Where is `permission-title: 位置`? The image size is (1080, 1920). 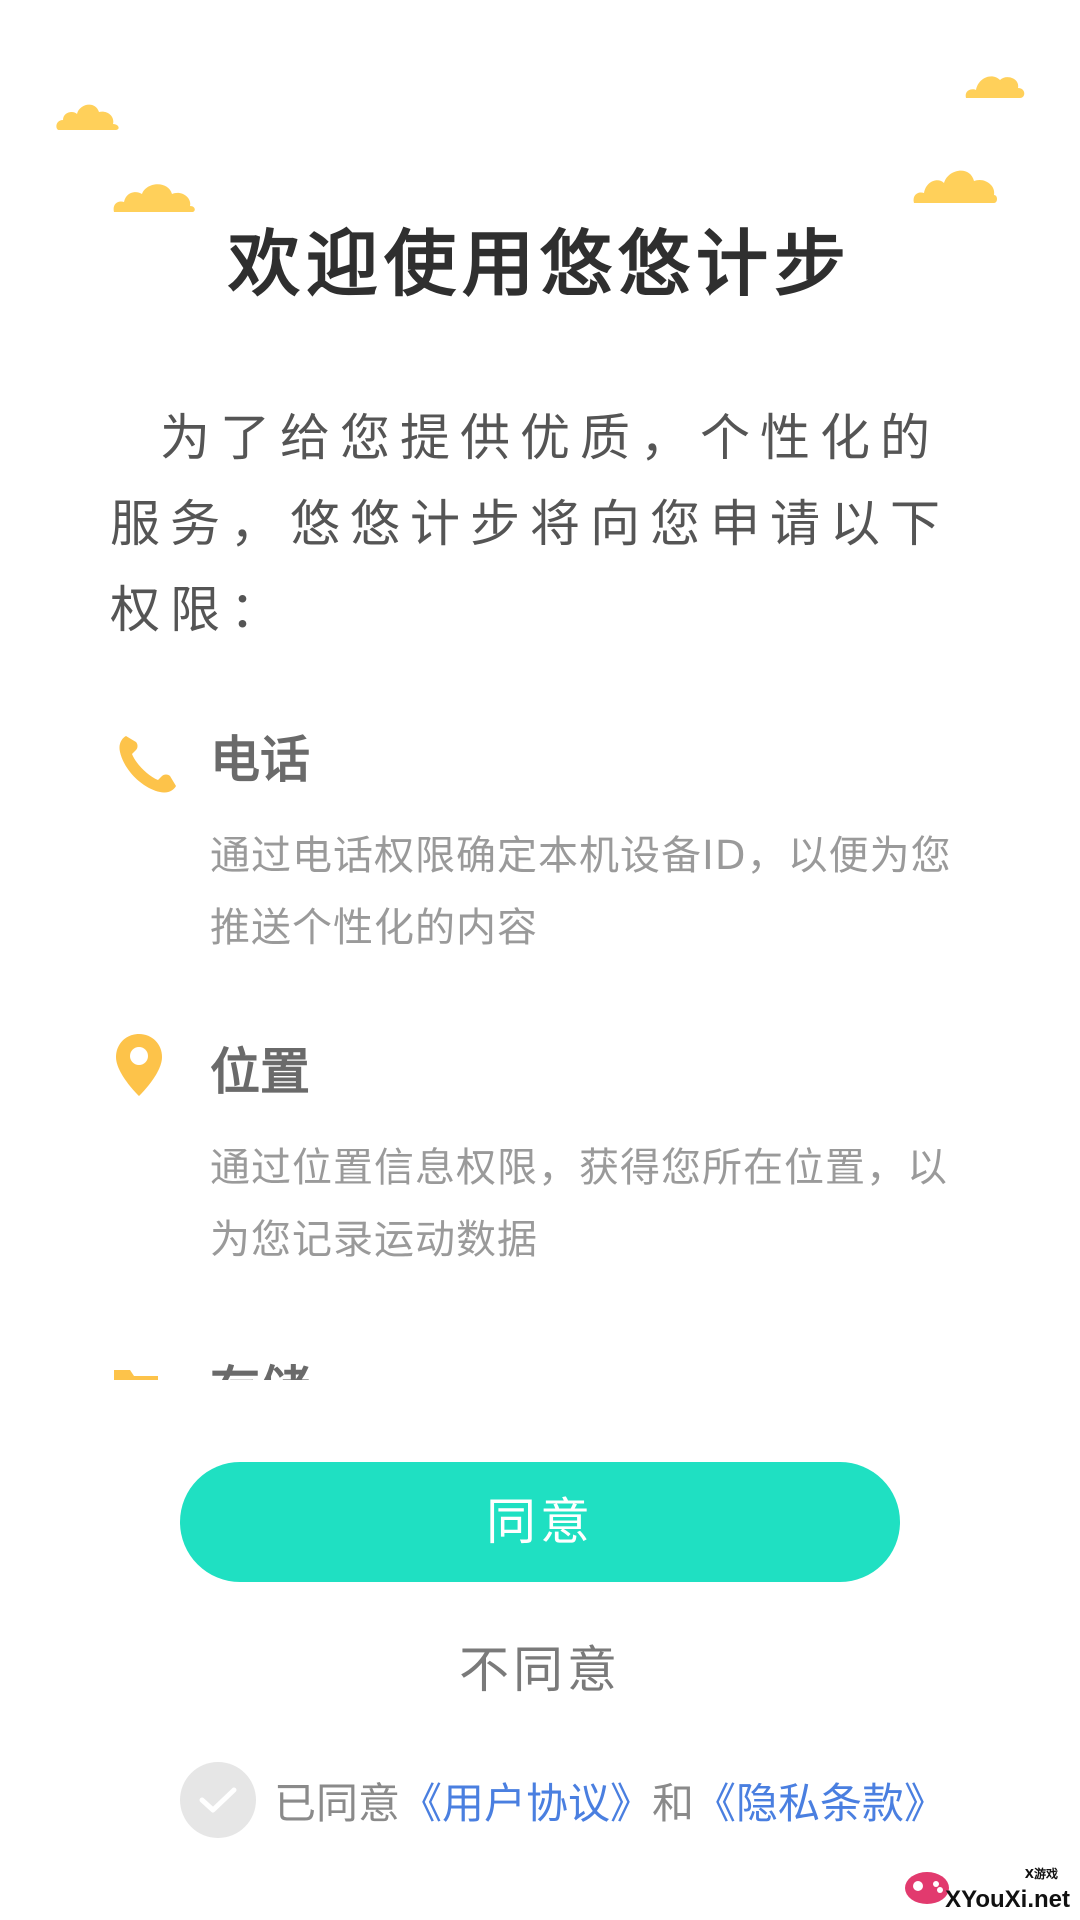 permission-title: 位置 is located at coordinates (260, 1072).